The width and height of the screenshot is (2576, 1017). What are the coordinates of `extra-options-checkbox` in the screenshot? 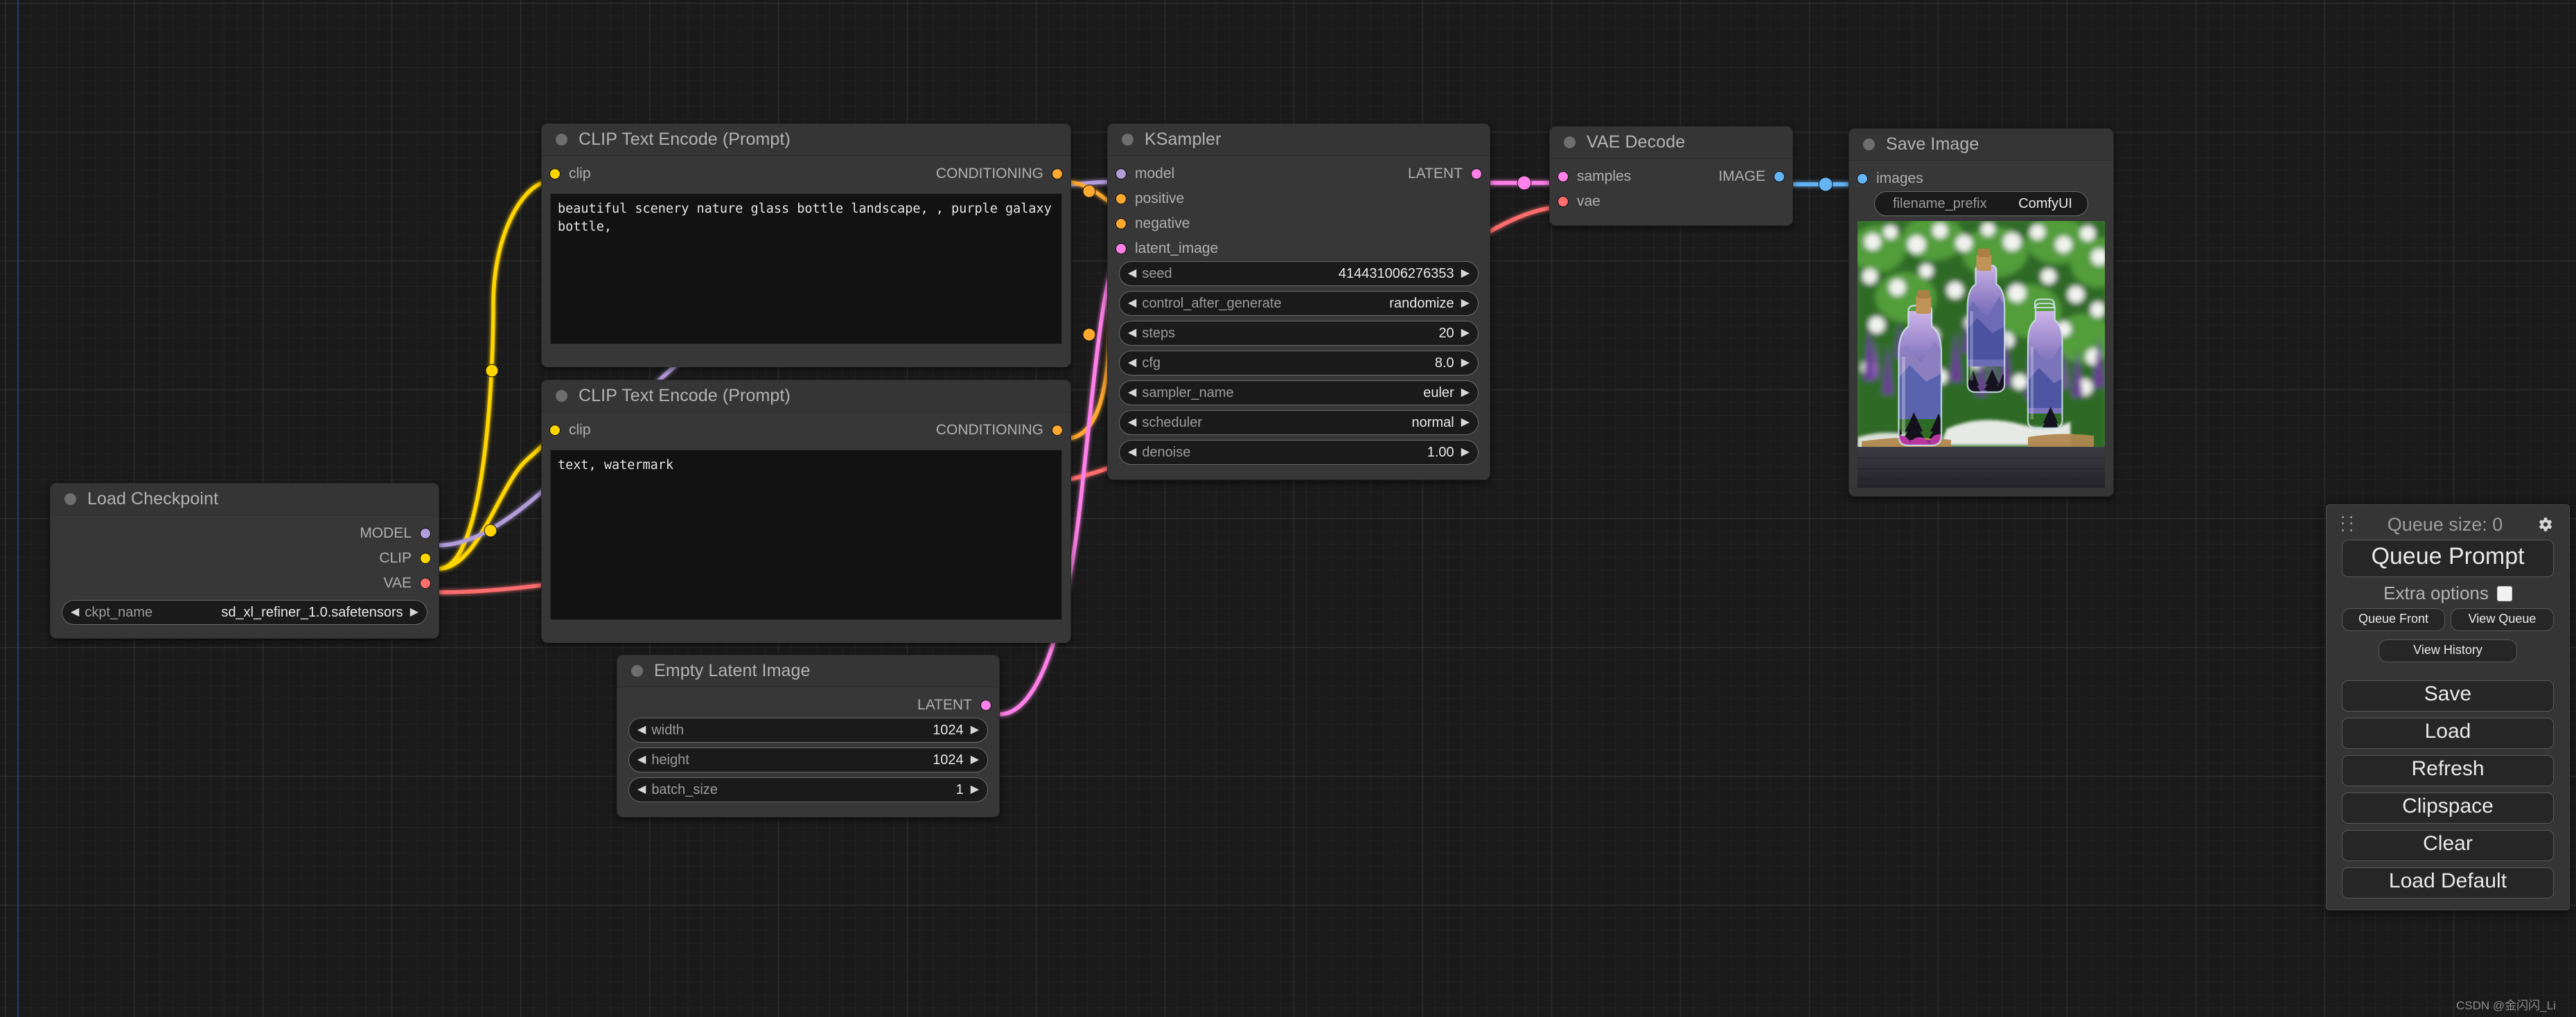 It's located at (2504, 593).